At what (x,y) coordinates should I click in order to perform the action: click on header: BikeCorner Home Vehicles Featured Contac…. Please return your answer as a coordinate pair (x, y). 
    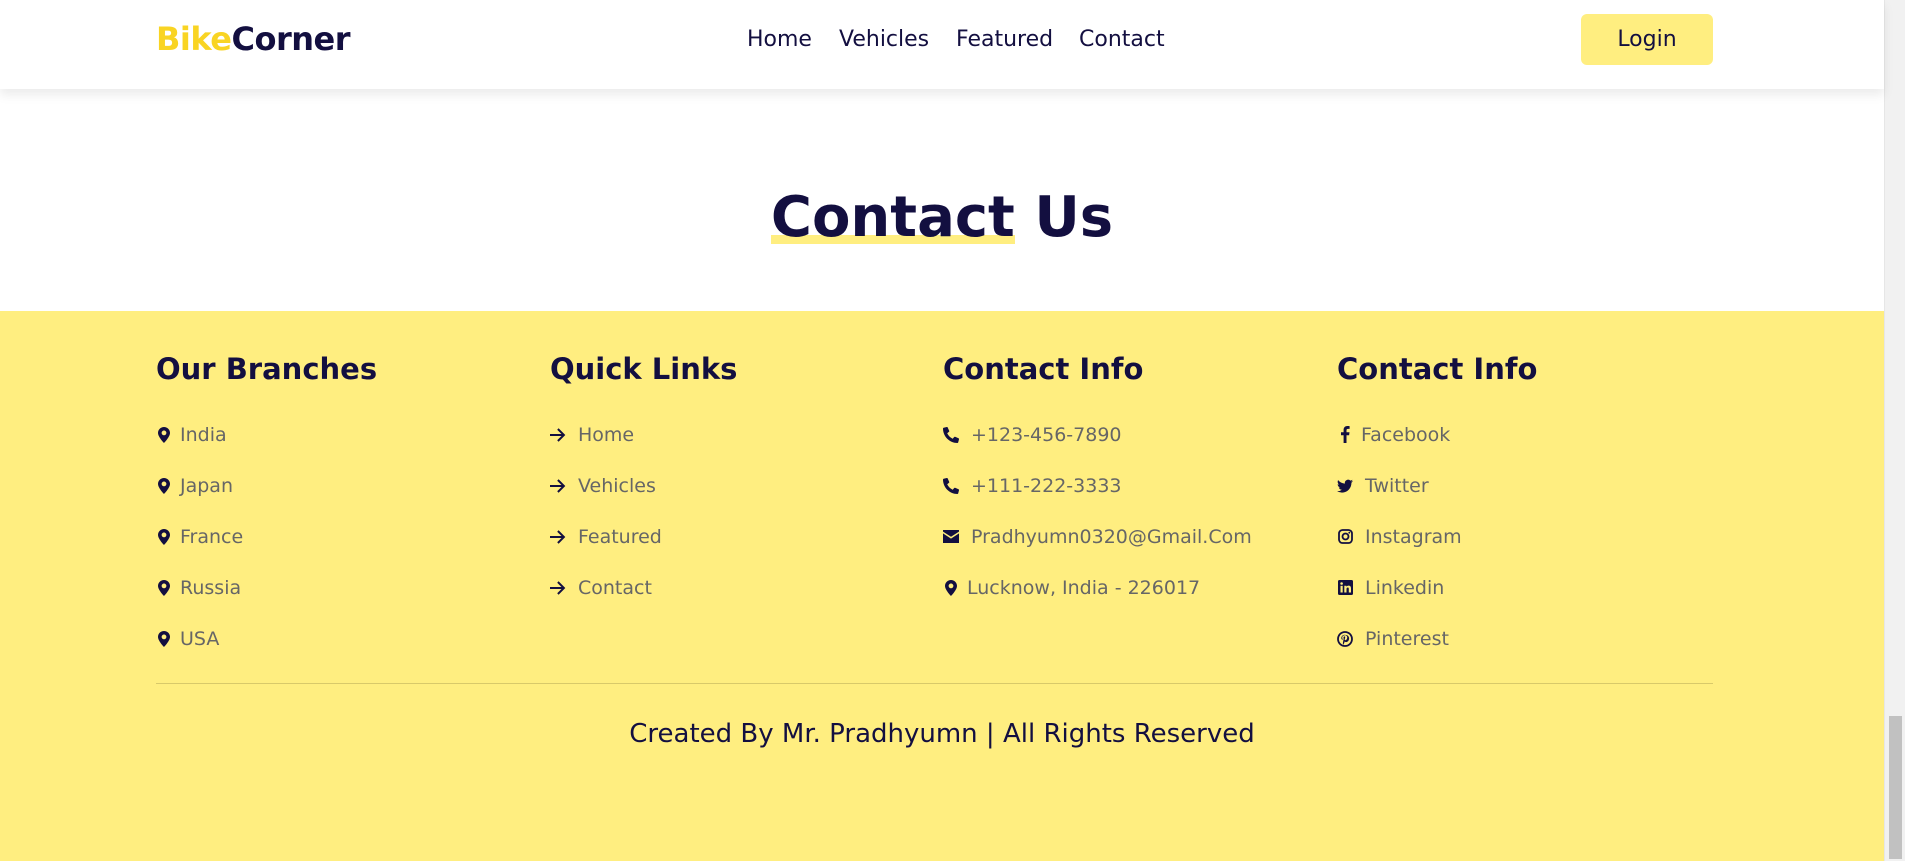
    Looking at the image, I should click on (942, 44).